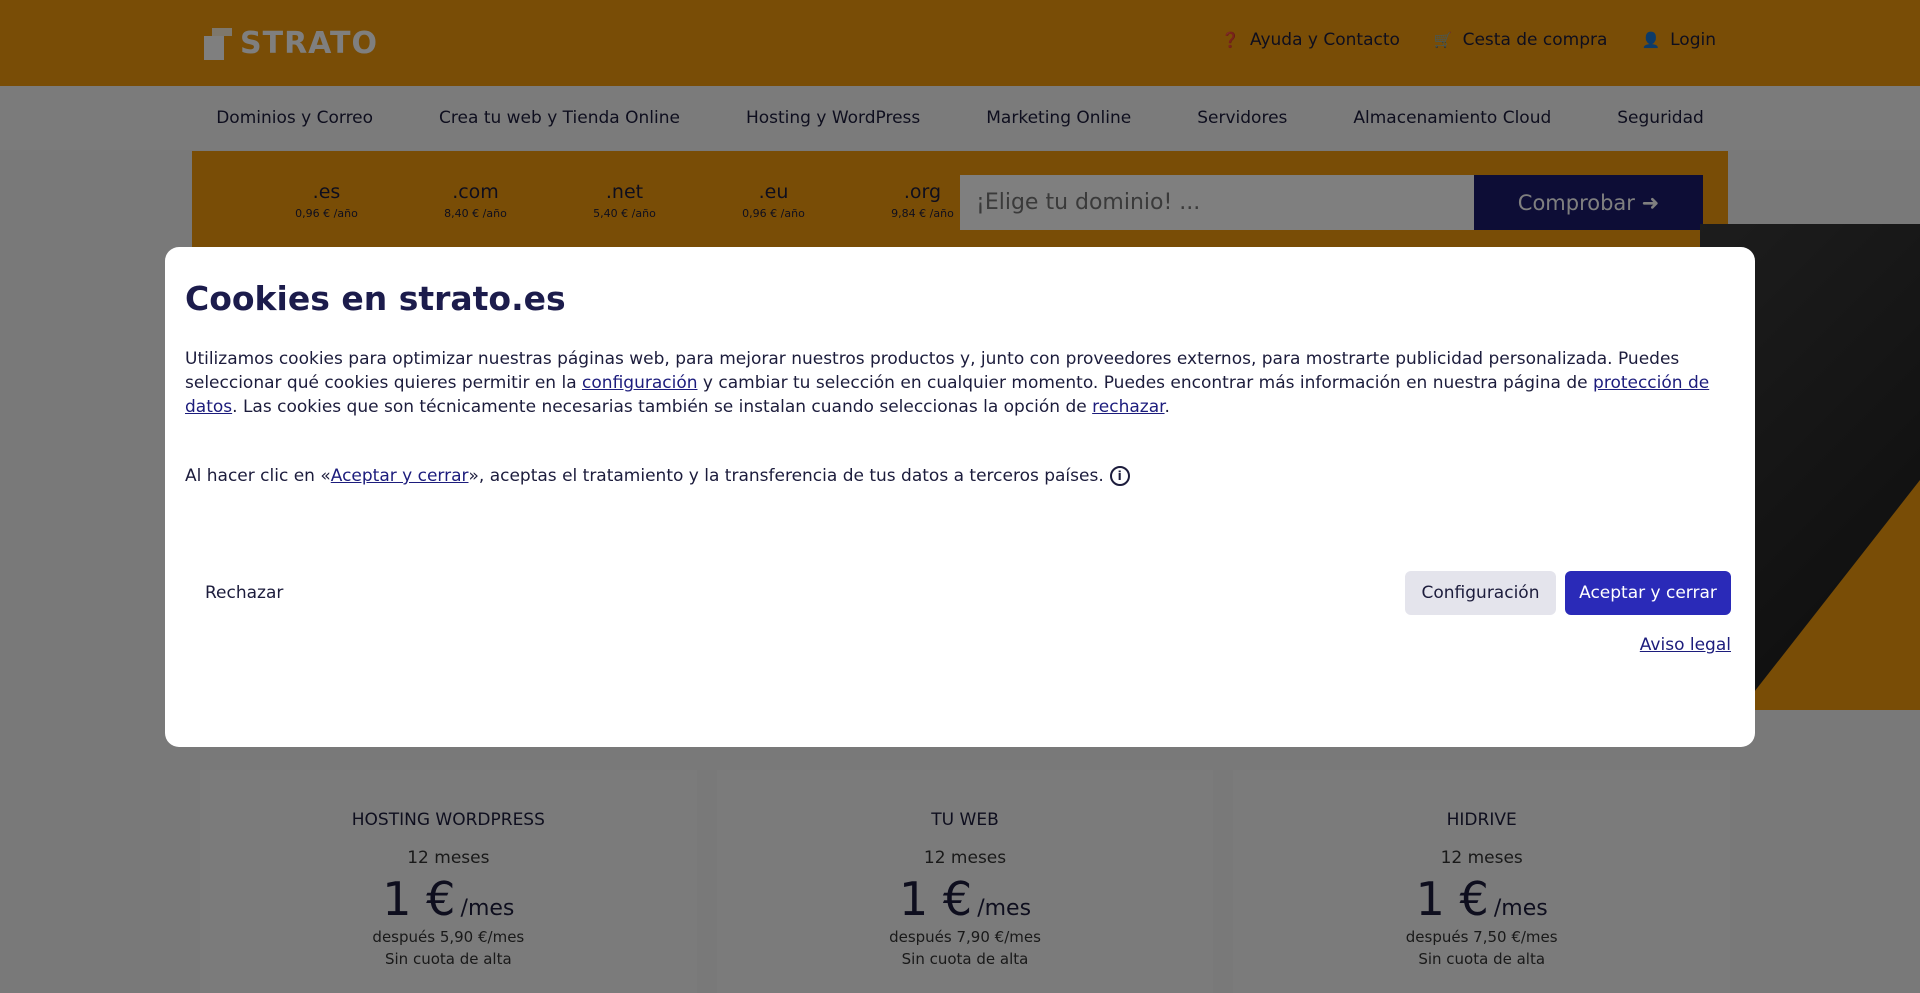 The height and width of the screenshot is (993, 1920). What do you see at coordinates (258, 476) in the screenshot?
I see `consent-prefix: Al hacer clic en «` at bounding box center [258, 476].